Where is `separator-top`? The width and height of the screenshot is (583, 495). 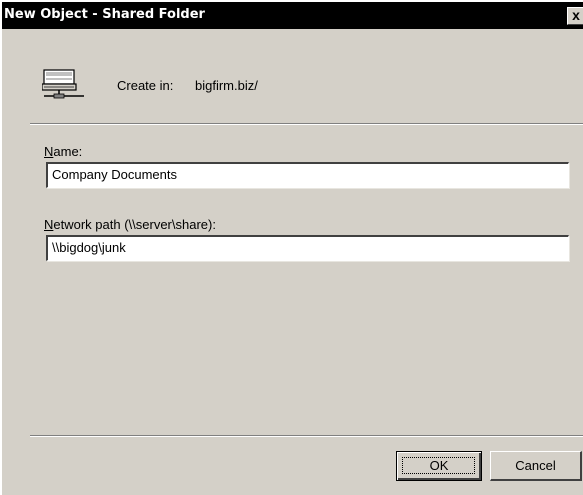 separator-top is located at coordinates (306, 124).